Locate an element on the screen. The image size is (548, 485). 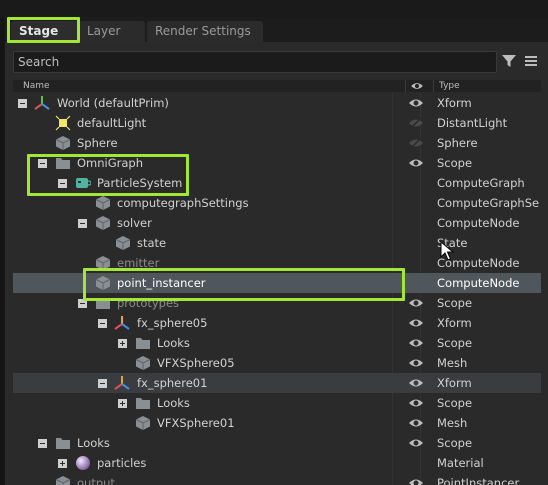
tree-item-label: VFXSphere01 is located at coordinates (196, 423).